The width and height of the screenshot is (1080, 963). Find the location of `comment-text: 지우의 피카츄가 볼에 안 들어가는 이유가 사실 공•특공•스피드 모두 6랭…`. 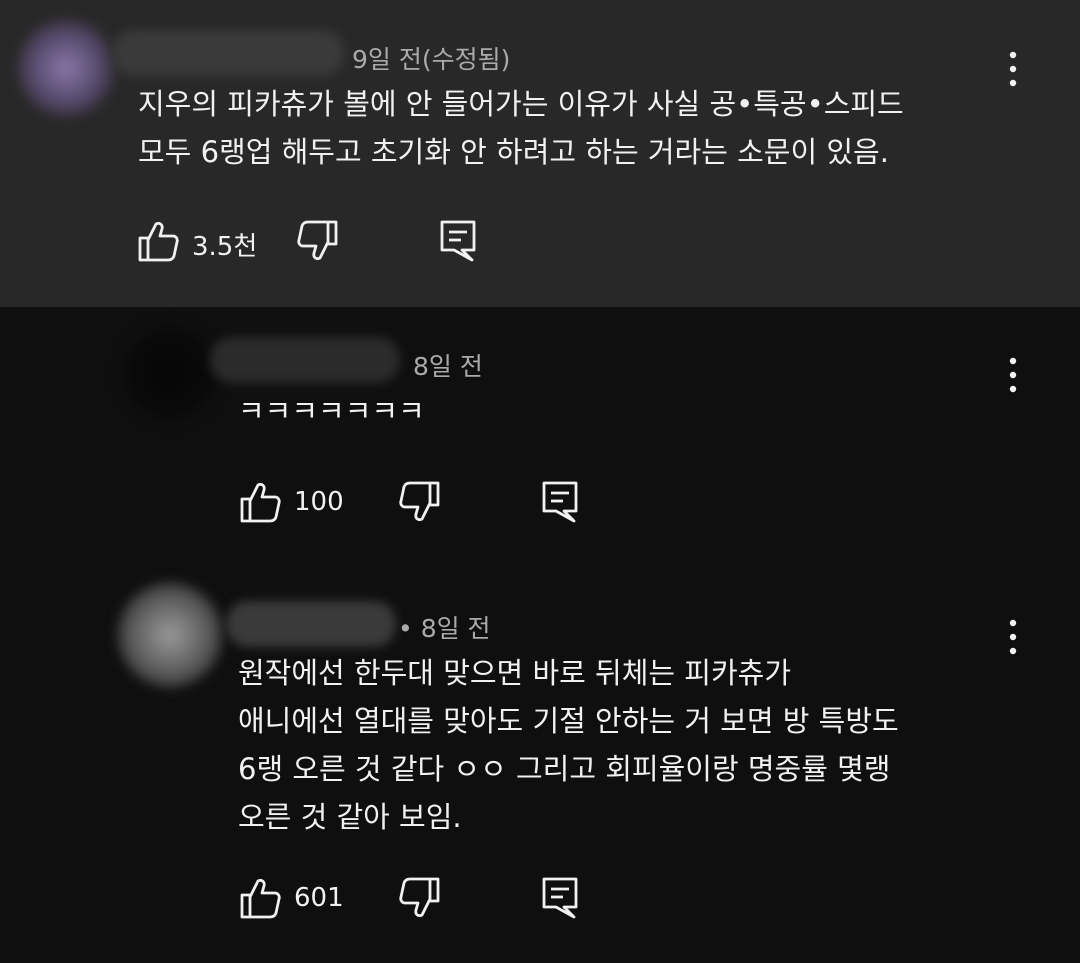

comment-text: 지우의 피카츄가 볼에 안 들어가는 이유가 사실 공•특공•스피드 모두 6랭… is located at coordinates (521, 128).